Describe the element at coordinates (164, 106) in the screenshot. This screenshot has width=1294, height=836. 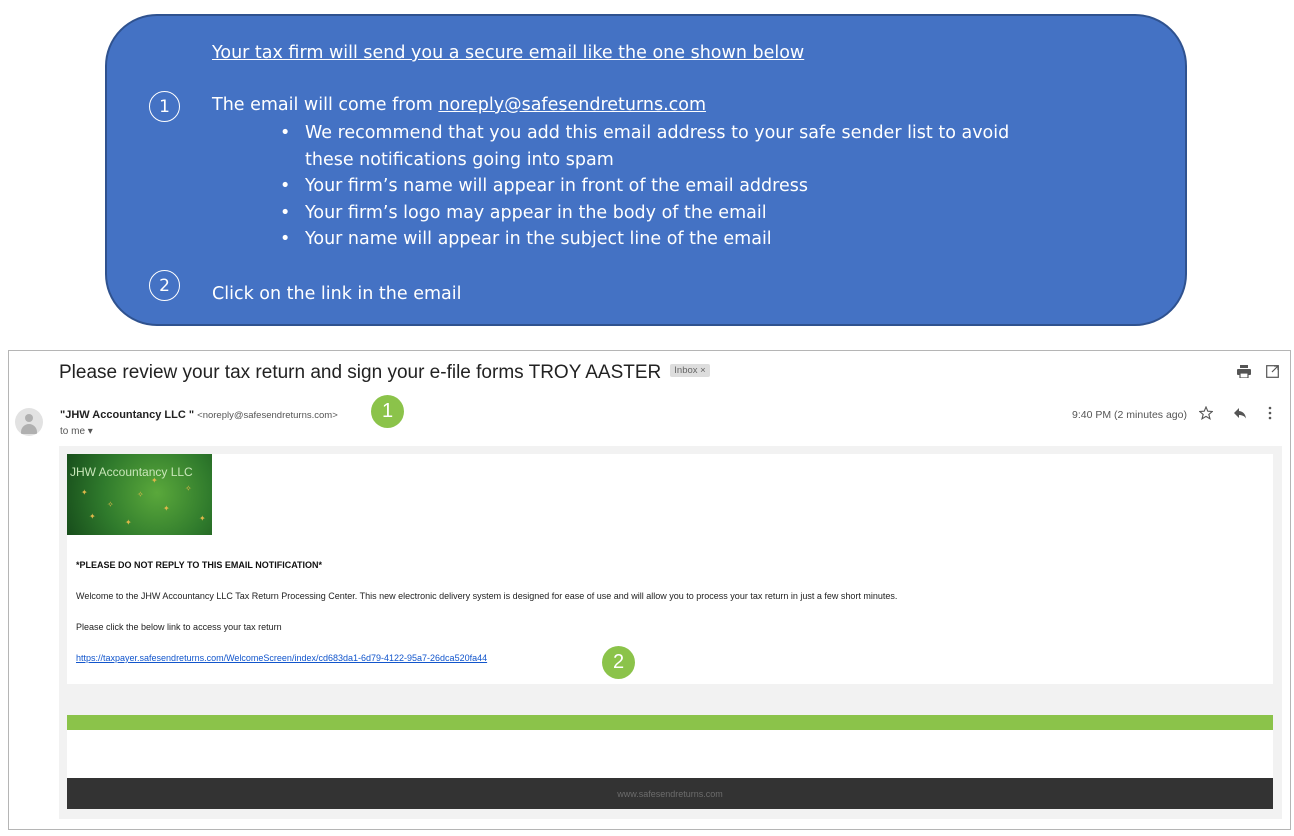
I see `step-1-number: 1` at that location.